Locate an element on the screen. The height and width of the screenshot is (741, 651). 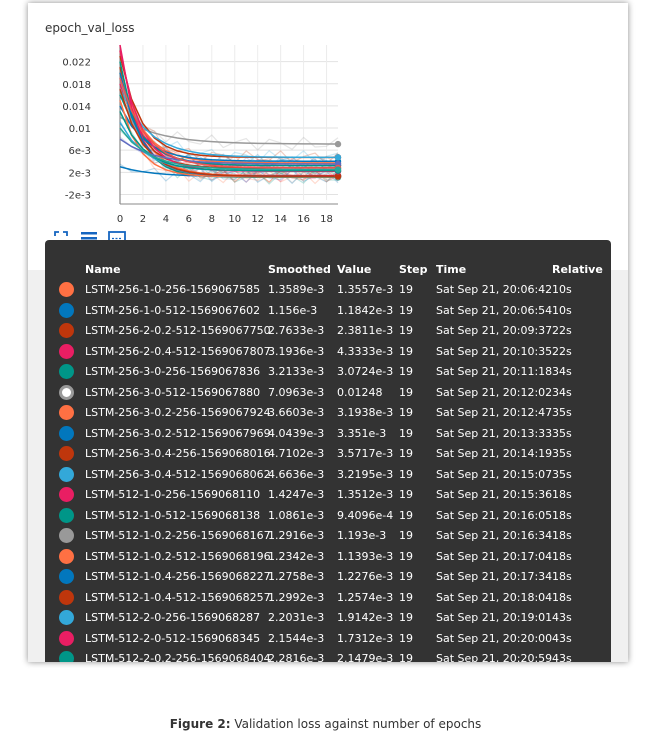
cell-name: LSTM-256-2-0.2-512-1569067750 is located at coordinates (178, 330).